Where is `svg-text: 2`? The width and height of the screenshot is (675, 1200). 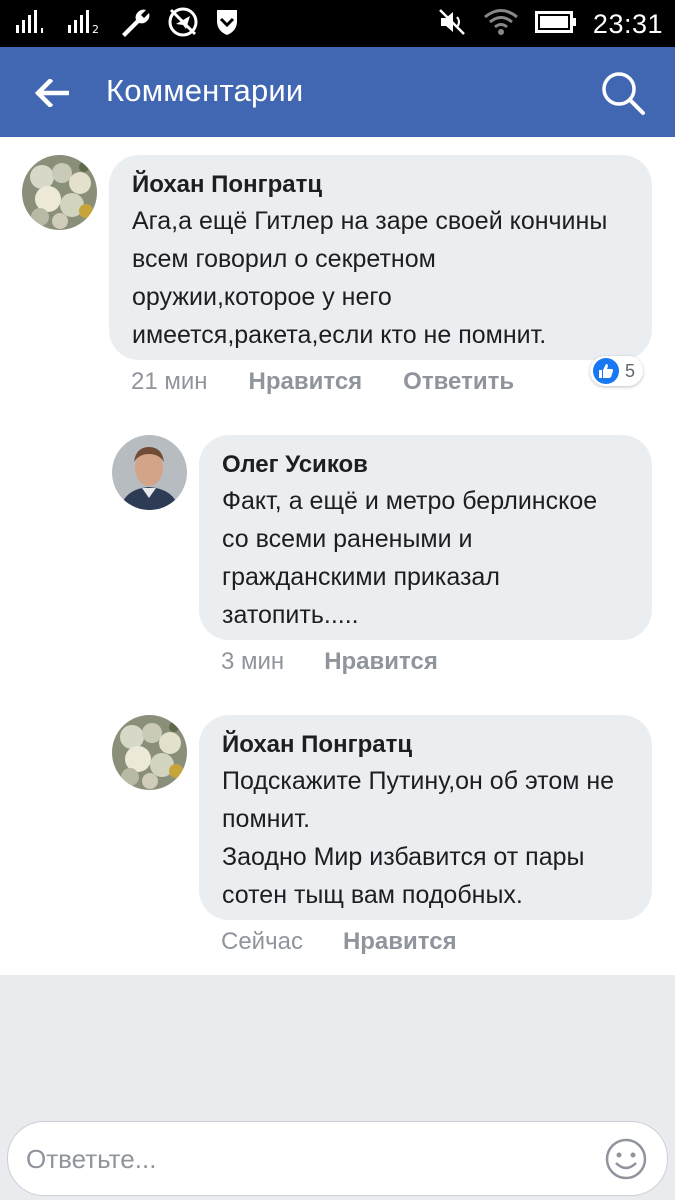 svg-text: 2 is located at coordinates (95, 29).